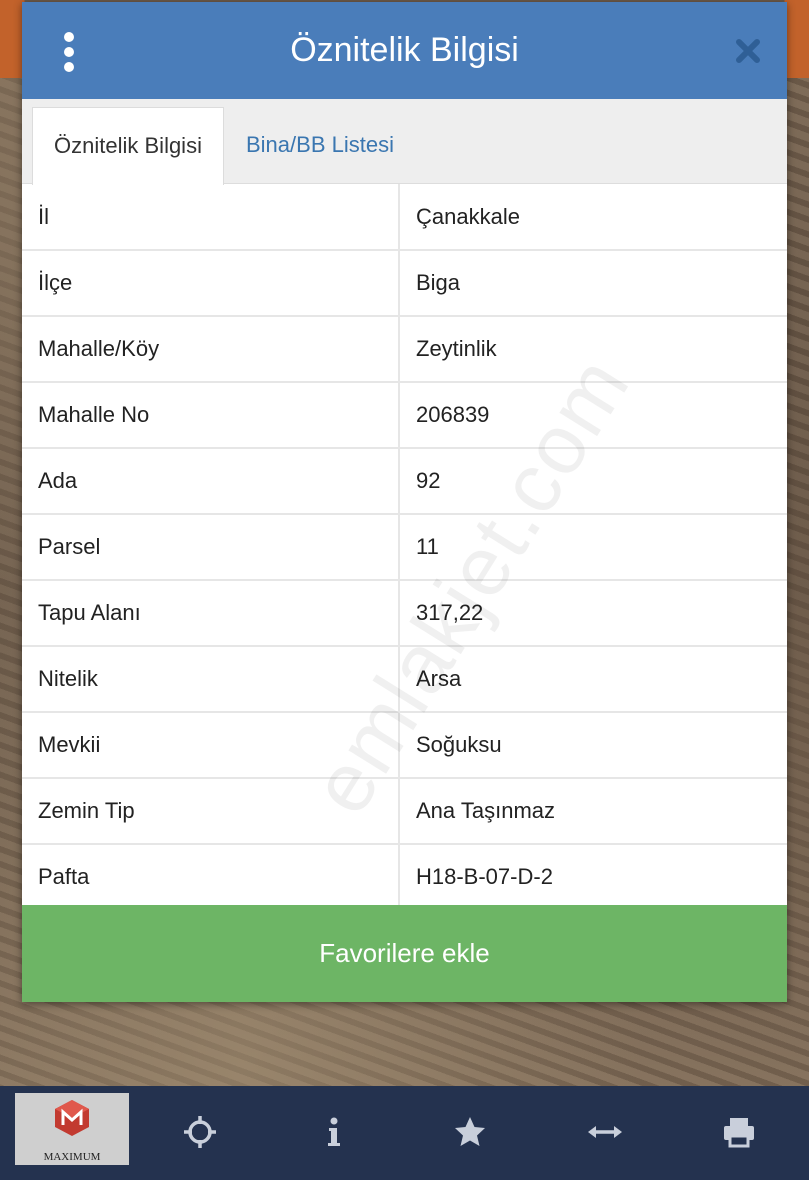  What do you see at coordinates (211, 679) in the screenshot?
I see `attribute-key: Nitelik` at bounding box center [211, 679].